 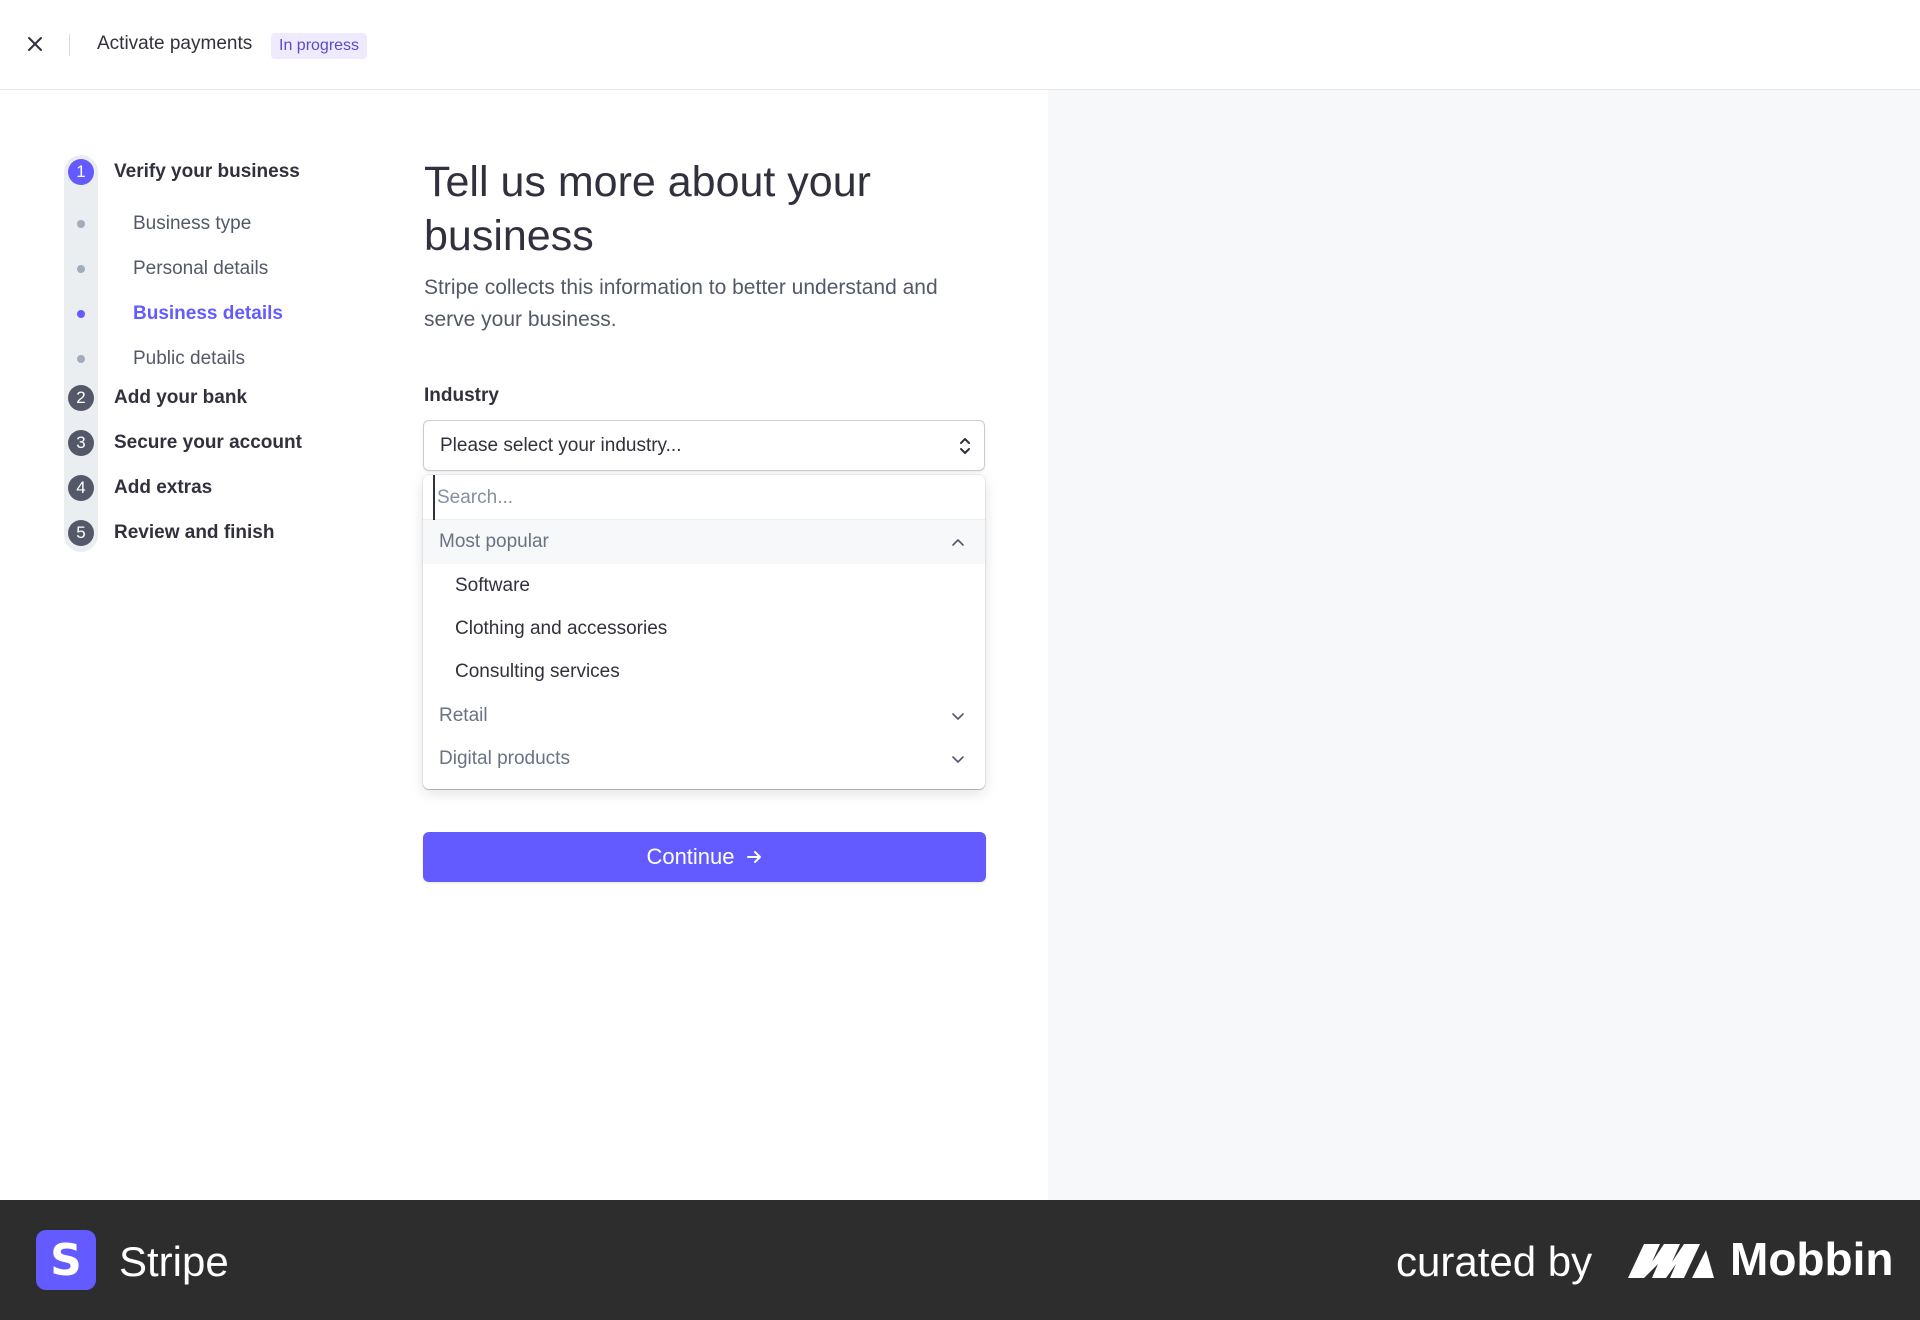 I want to click on substep-business-type: Business type, so click(x=164, y=224).